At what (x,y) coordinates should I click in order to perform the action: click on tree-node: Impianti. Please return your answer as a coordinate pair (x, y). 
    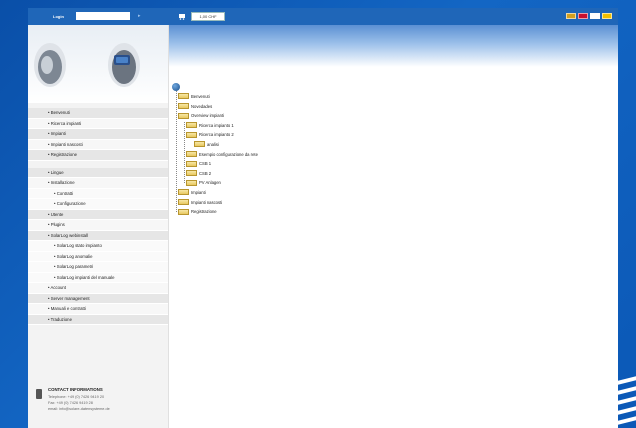
    Looking at the image, I should click on (192, 193).